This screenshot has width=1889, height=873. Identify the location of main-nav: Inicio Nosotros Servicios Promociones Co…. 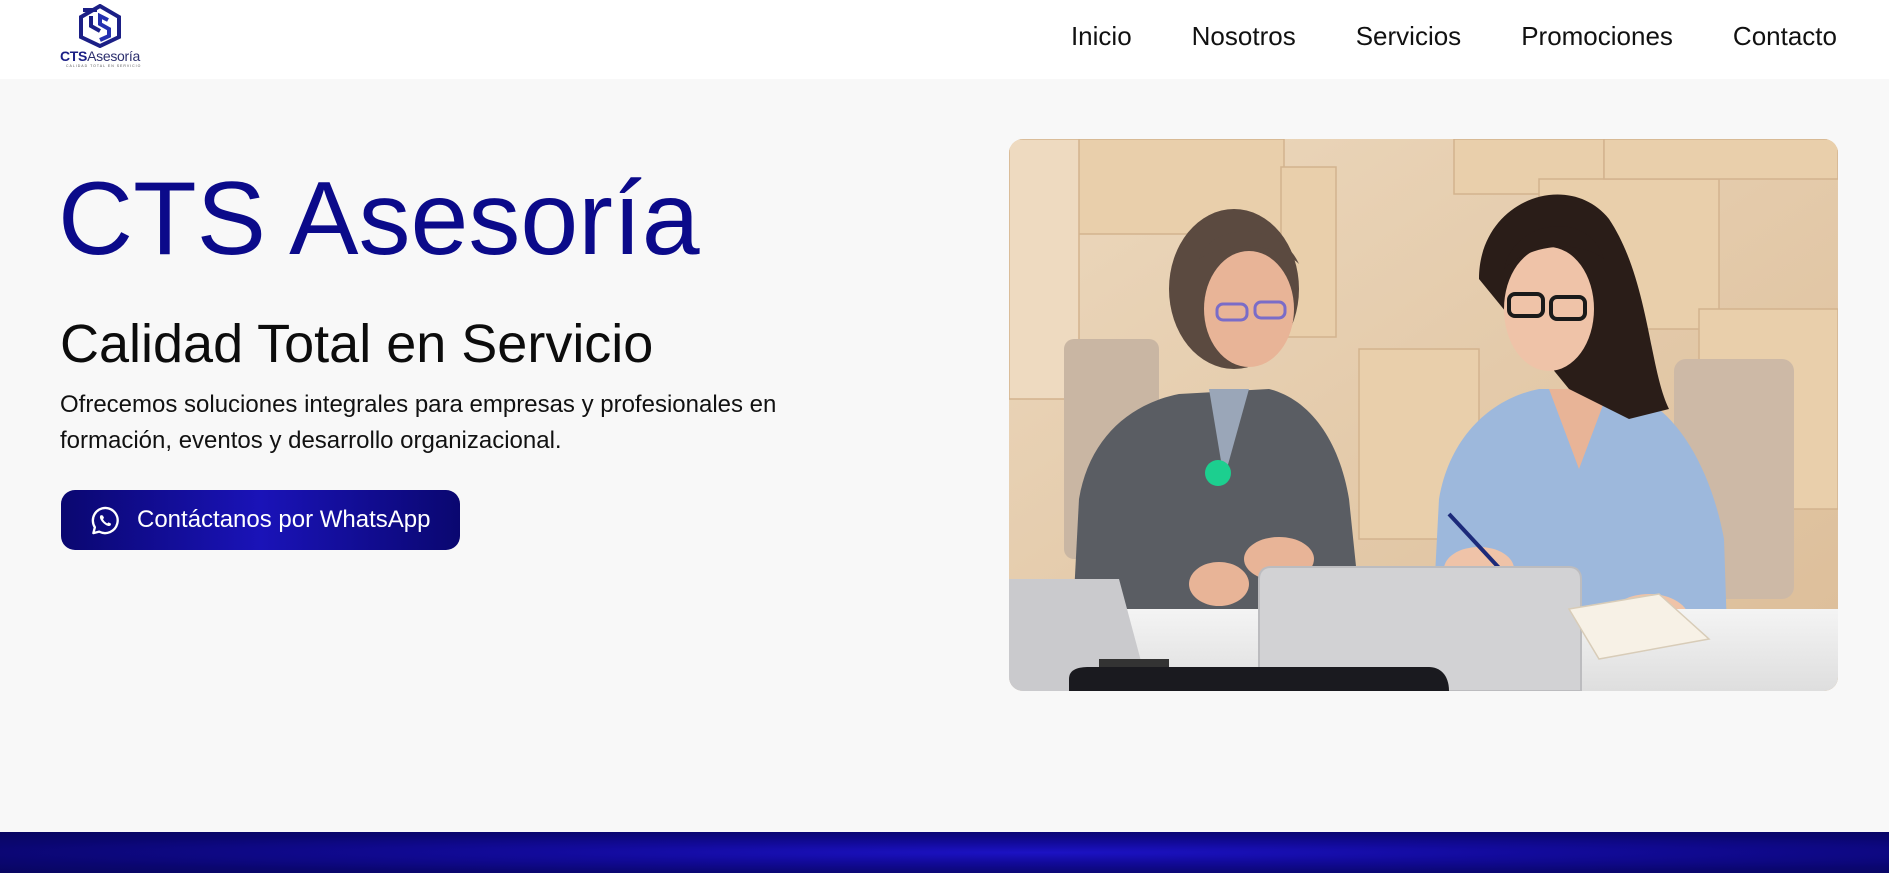
(1454, 36).